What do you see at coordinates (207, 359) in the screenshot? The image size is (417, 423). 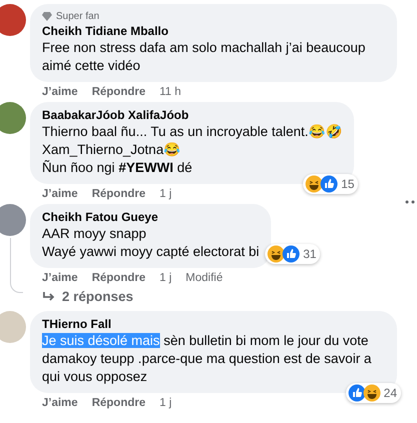 I see `comment-text: Je suis désolé mais sèn bulletin bi mom le jour du vote damakoy teupp .parce-que ma question est de savoir a qui vous opposez` at bounding box center [207, 359].